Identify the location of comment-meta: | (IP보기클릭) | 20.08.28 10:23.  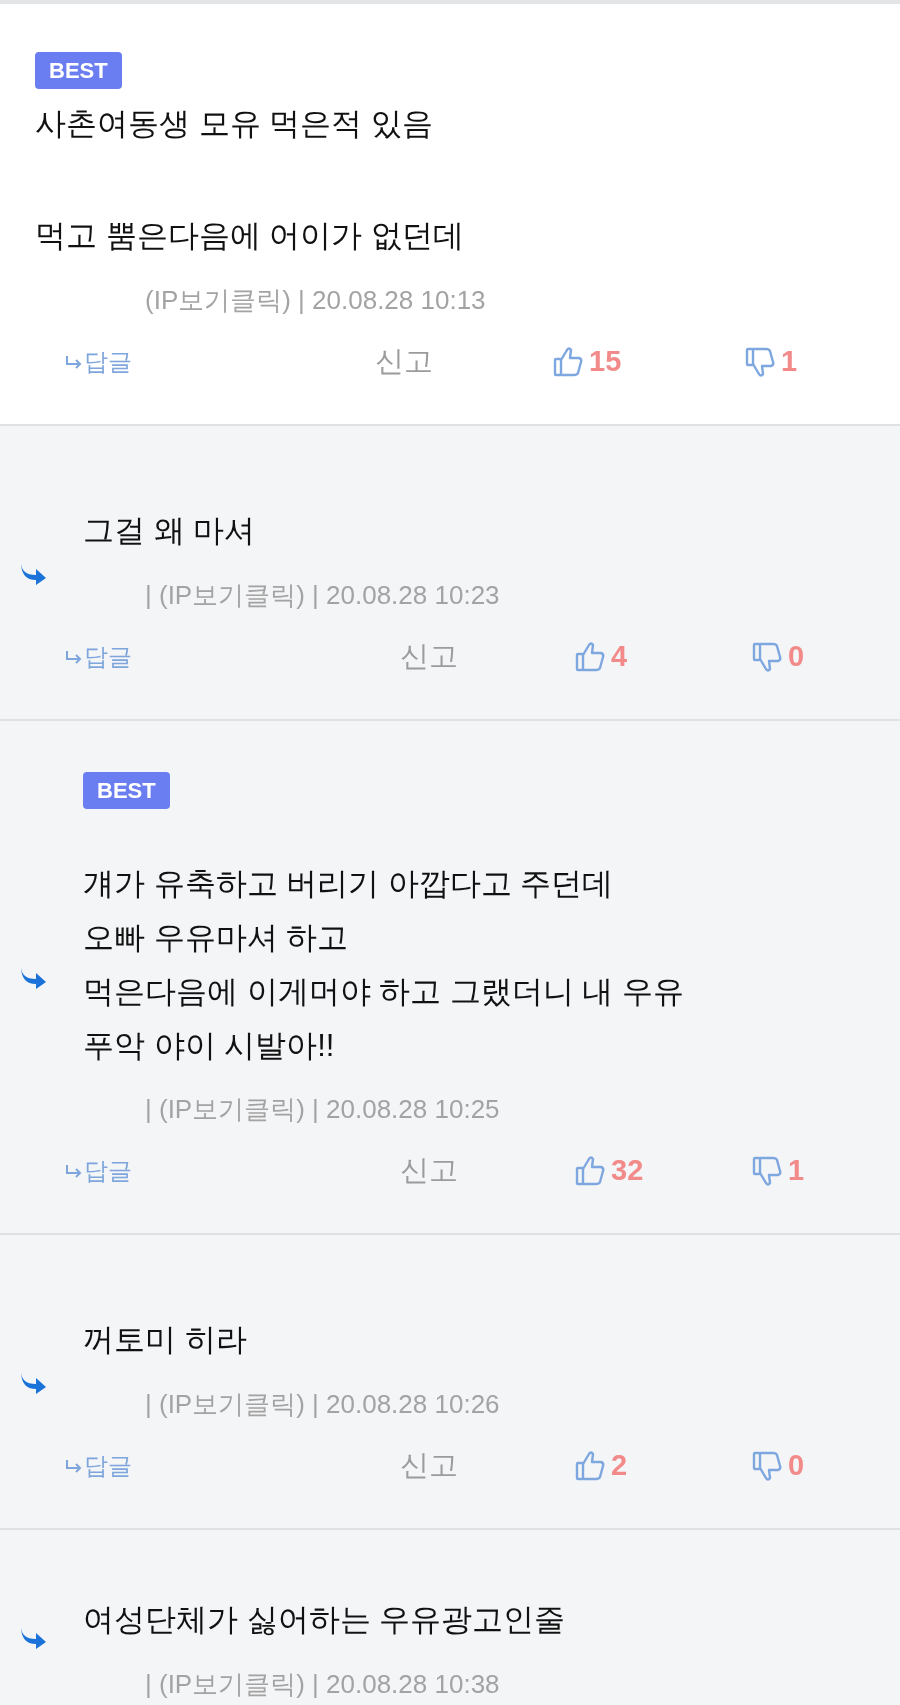
(322, 595).